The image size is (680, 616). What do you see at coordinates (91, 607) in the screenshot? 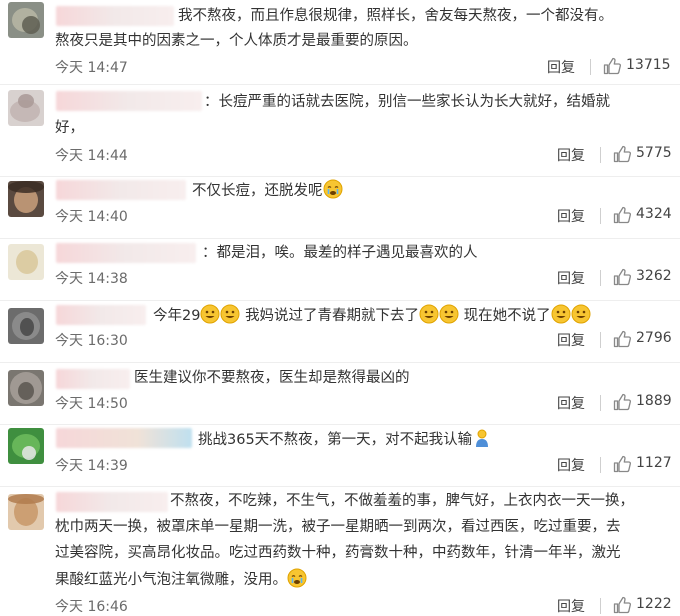
I see `timestamp: 今天 16:46` at bounding box center [91, 607].